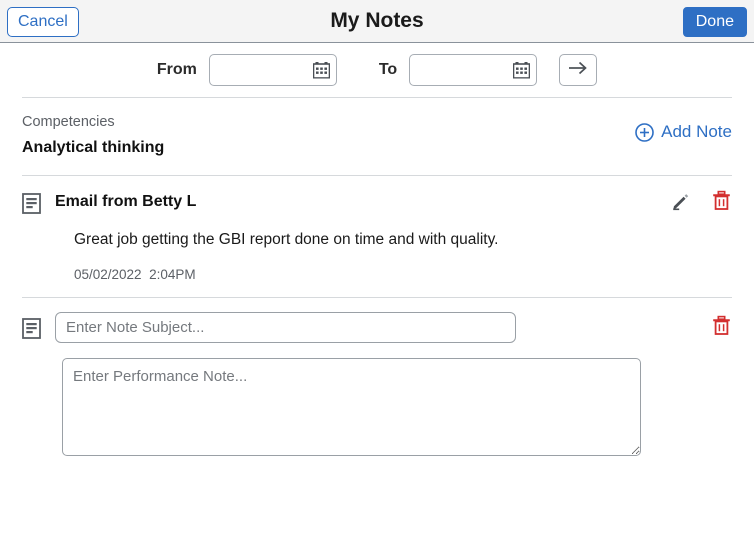  I want to click on done-button-label: Done, so click(714, 21).